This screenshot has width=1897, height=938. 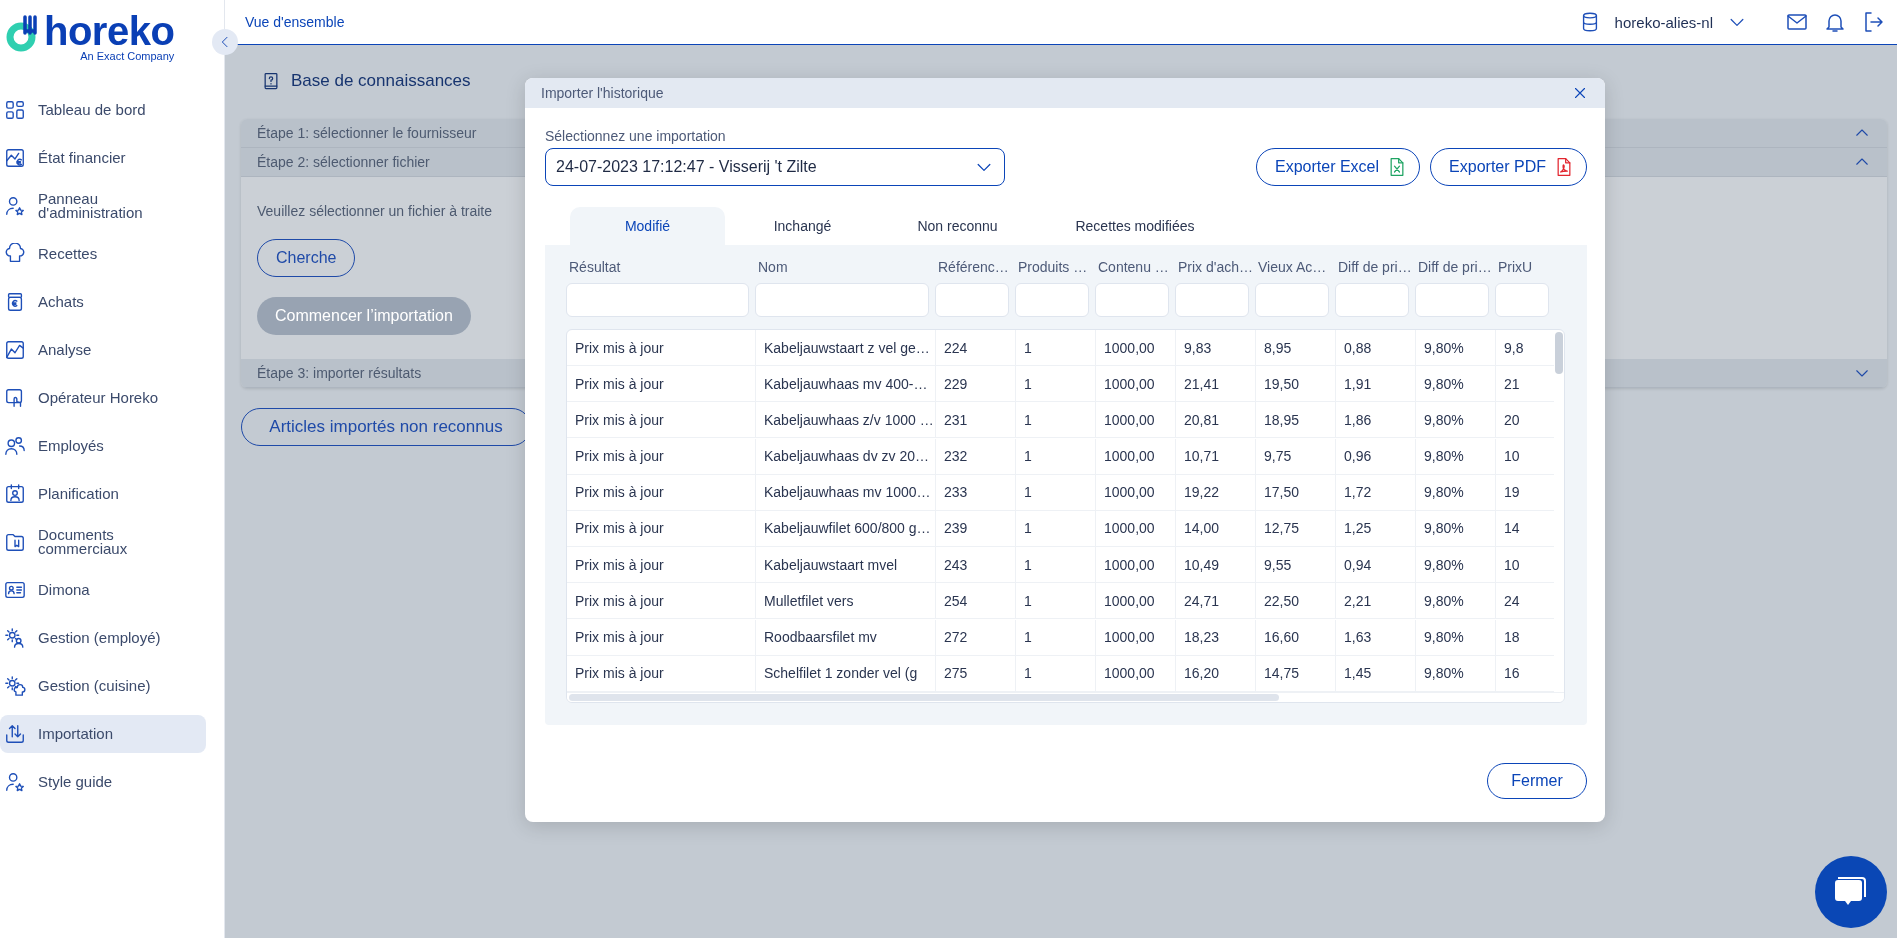 I want to click on table-cell: 19, so click(x=1525, y=492).